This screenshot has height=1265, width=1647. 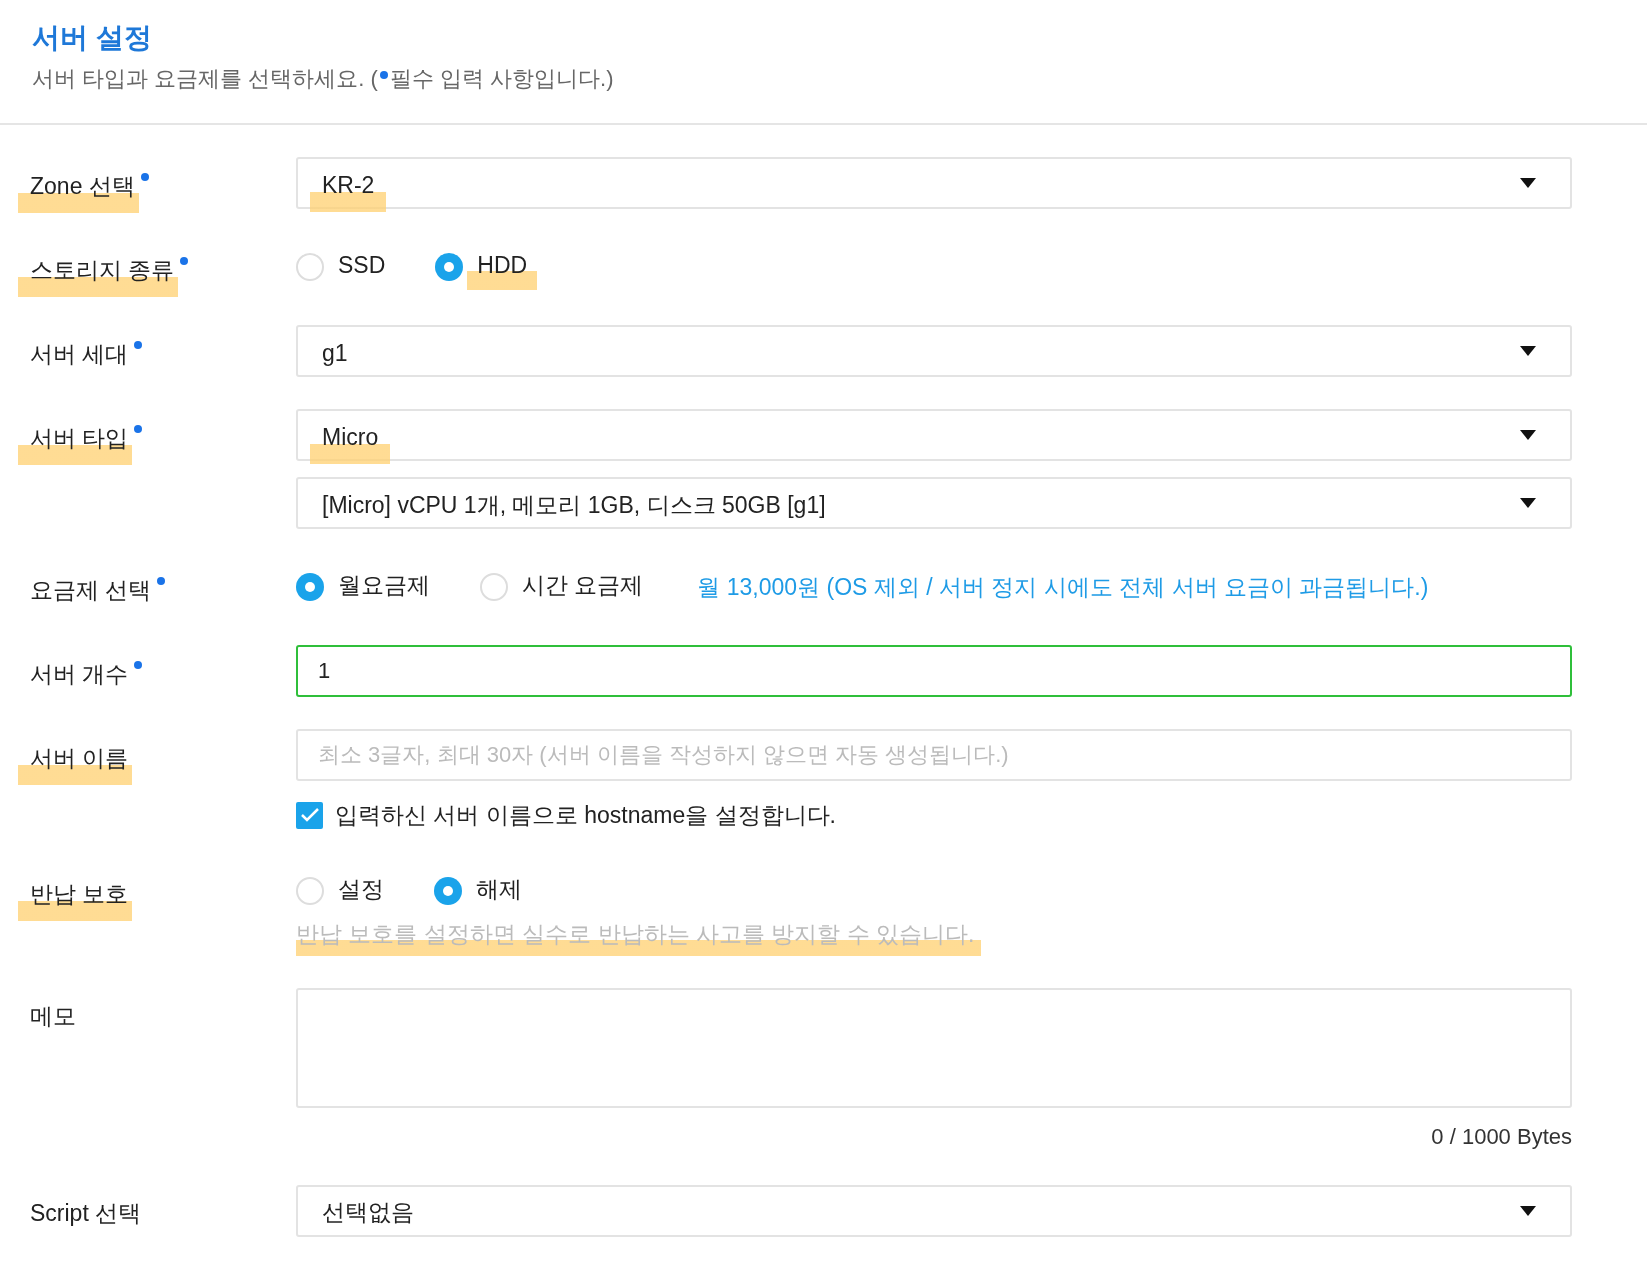 I want to click on dropdown: Micro, so click(x=934, y=435).